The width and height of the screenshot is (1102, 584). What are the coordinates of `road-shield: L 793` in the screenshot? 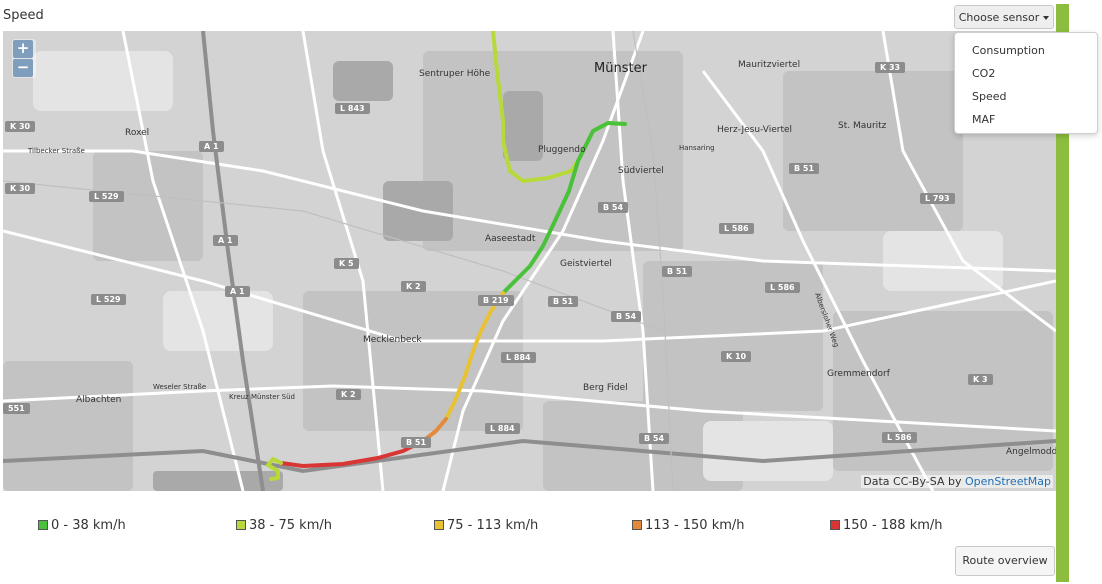 It's located at (937, 198).